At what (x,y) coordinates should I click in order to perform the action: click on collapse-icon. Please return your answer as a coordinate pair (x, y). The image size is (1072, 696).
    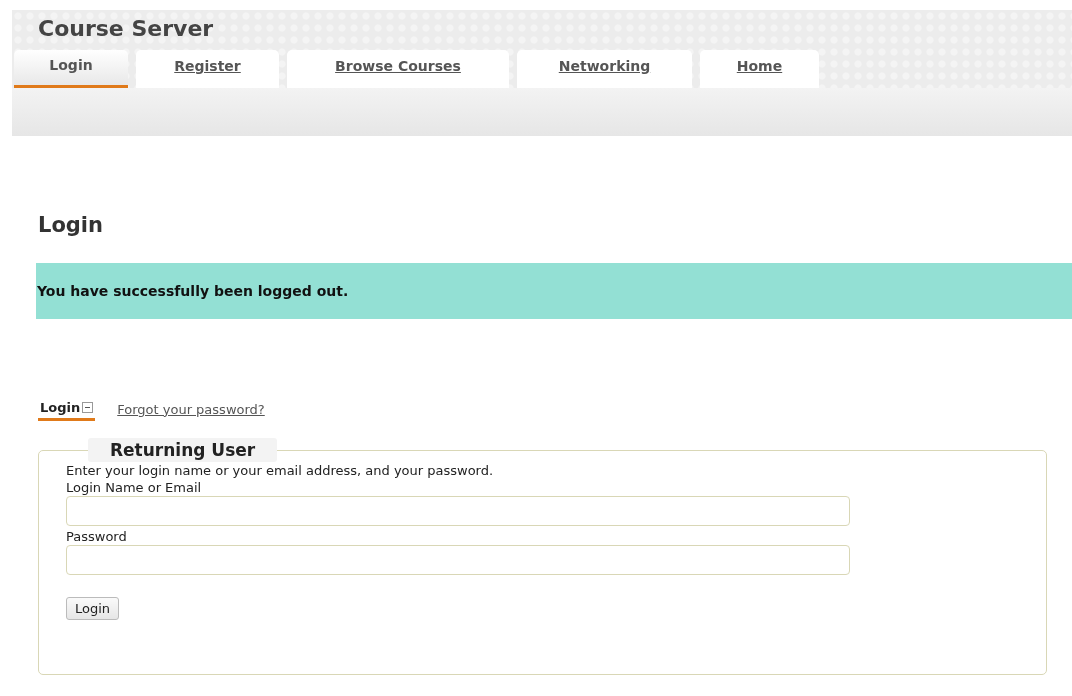
    Looking at the image, I should click on (88, 407).